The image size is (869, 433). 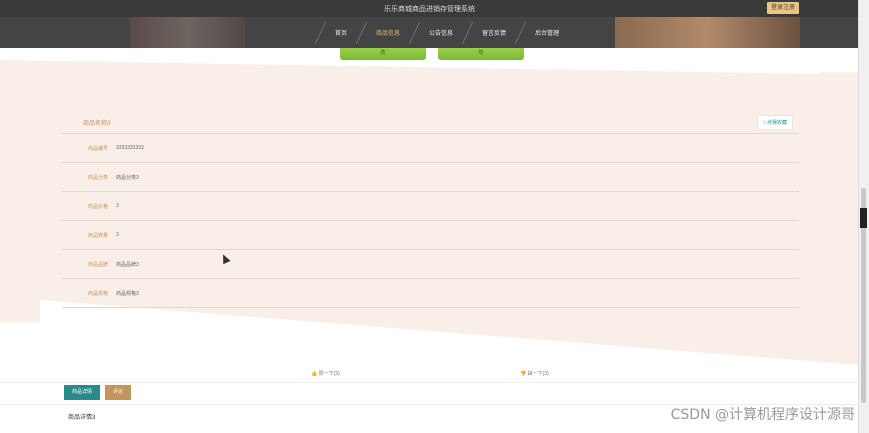 What do you see at coordinates (441, 32) in the screenshot?
I see `nav-item-notices: 公告信息` at bounding box center [441, 32].